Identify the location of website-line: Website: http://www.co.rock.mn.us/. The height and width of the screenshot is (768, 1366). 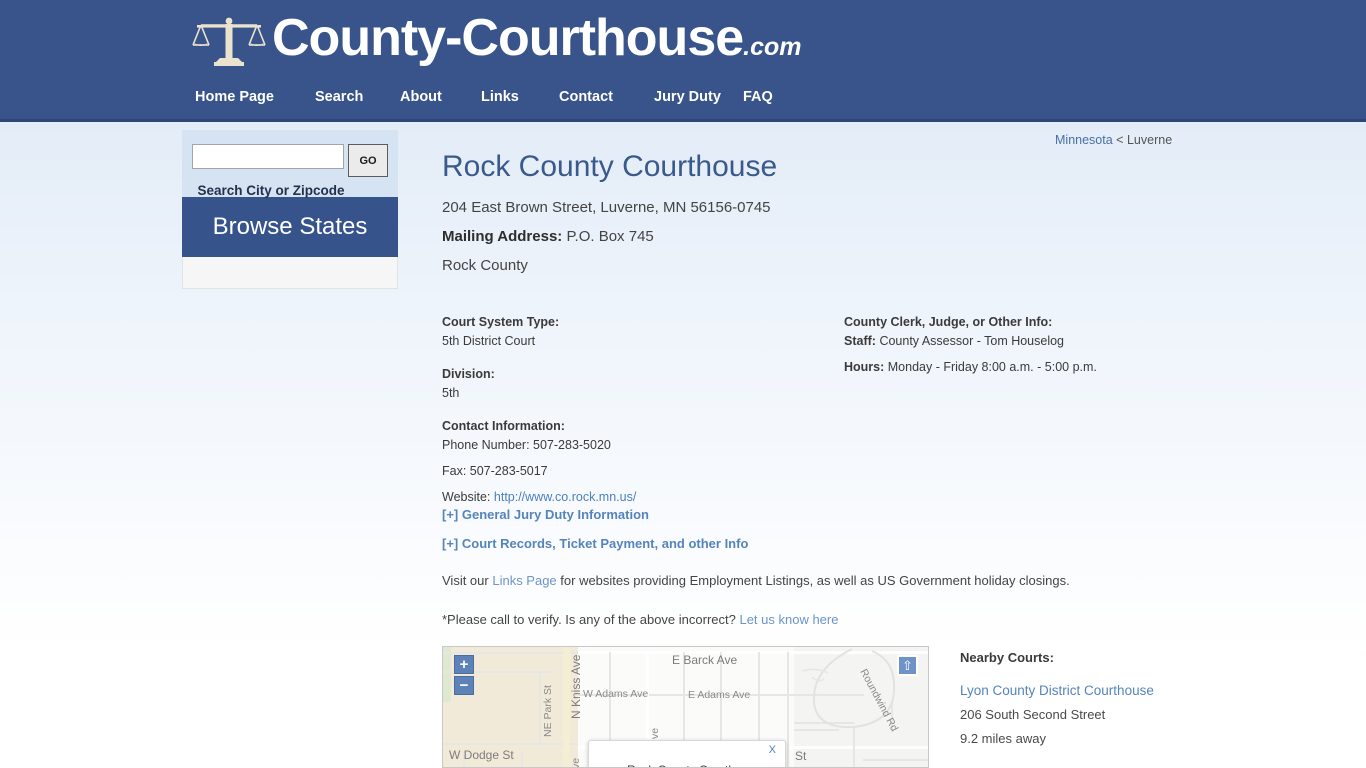
(632, 497).